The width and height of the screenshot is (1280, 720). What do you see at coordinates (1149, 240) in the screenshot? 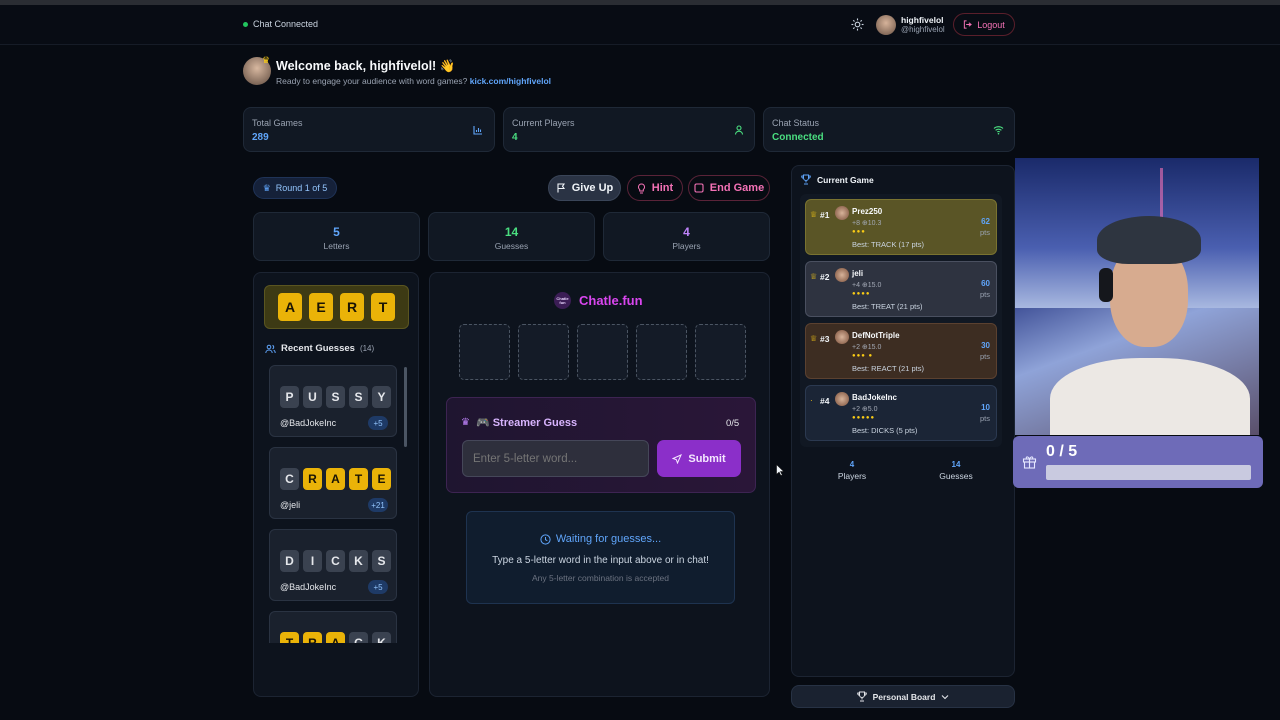
I see `webcam-person-cap` at bounding box center [1149, 240].